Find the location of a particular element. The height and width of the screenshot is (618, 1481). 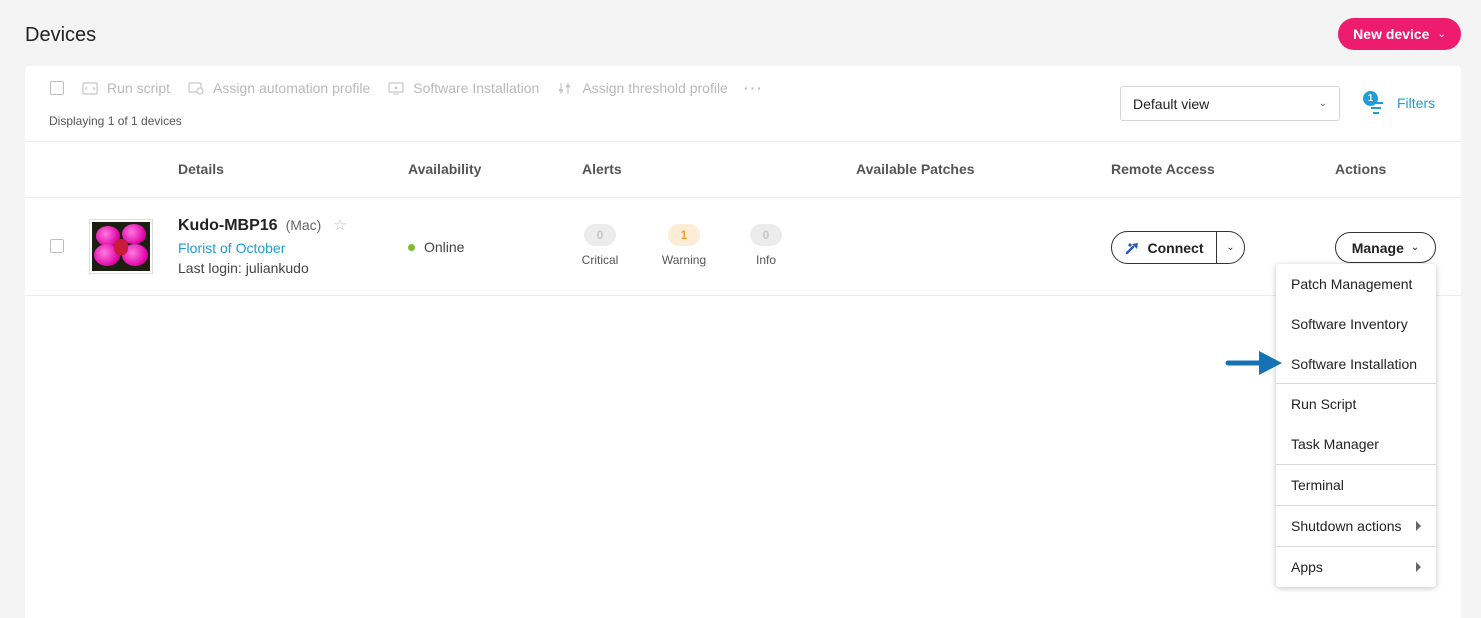

row-checkbox is located at coordinates (57, 246).